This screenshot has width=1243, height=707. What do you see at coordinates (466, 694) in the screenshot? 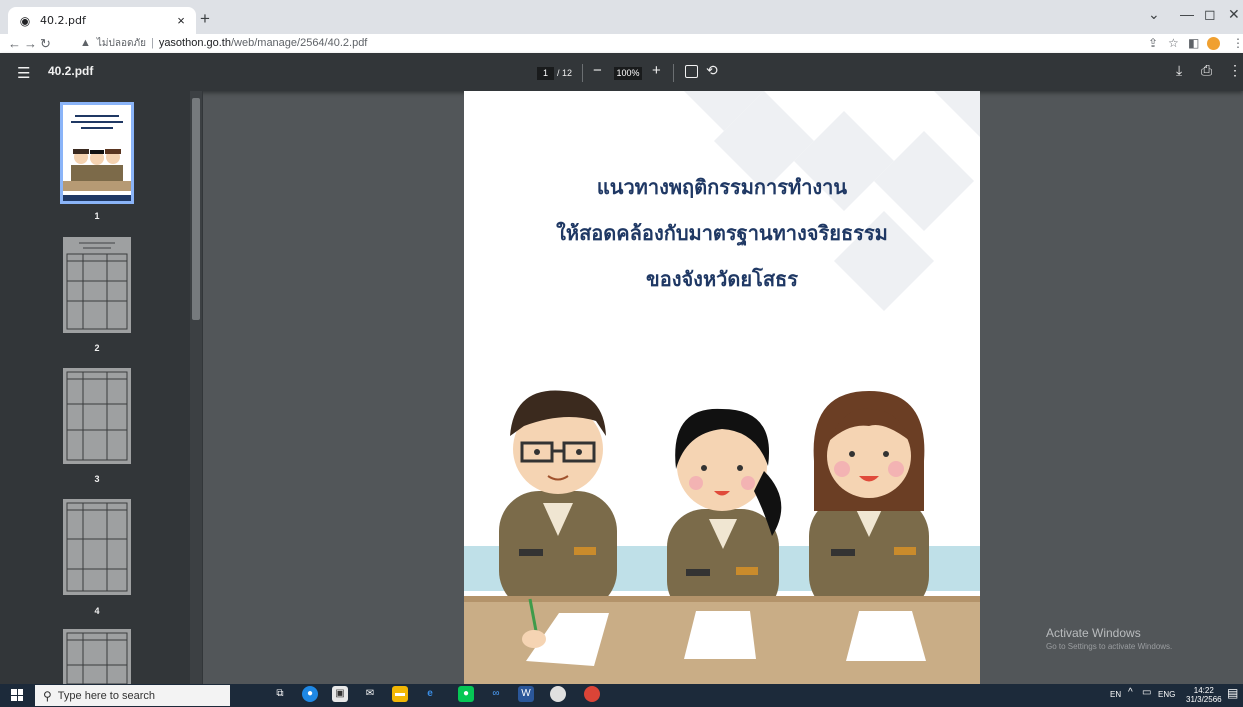
I see `line-app-icon: ●` at bounding box center [466, 694].